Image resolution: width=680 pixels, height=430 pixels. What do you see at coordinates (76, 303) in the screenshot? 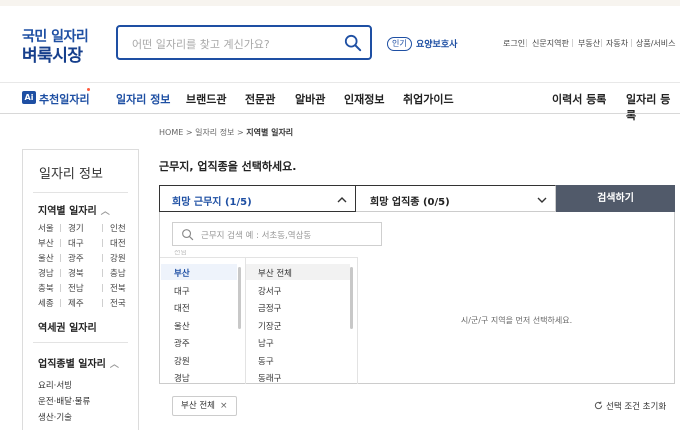
I see `sidebar-region-link: 제주` at bounding box center [76, 303].